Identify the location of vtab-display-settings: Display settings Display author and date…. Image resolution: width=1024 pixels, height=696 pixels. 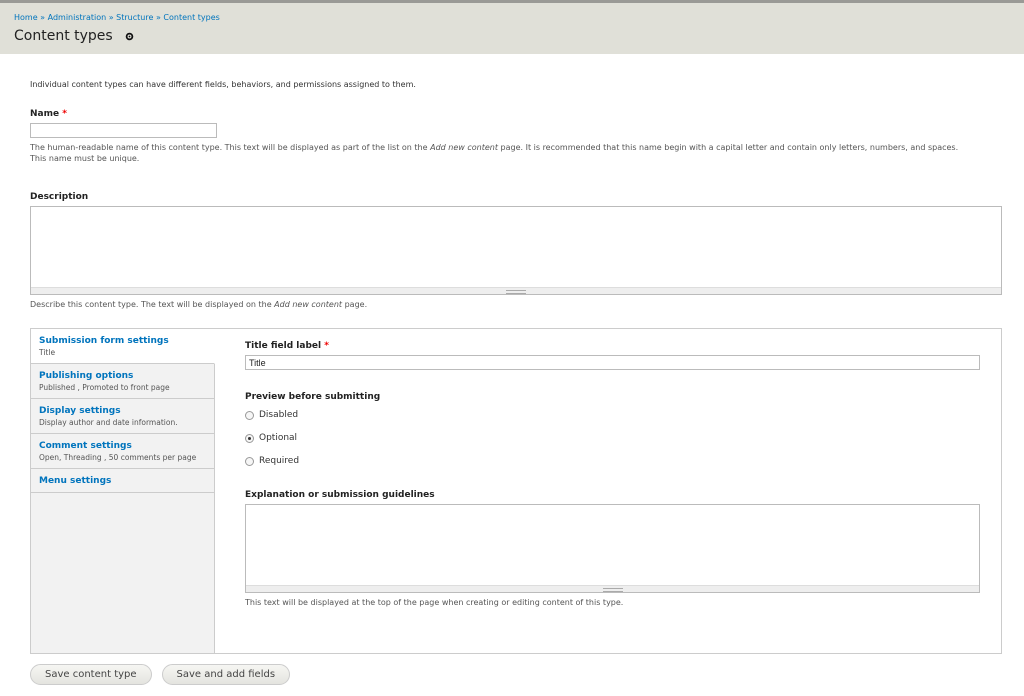
(122, 416).